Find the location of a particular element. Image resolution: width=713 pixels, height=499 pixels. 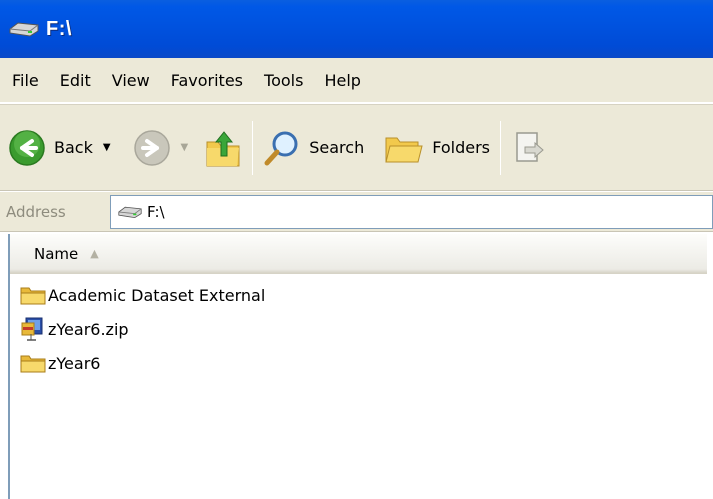

back-label: Back is located at coordinates (73, 147).